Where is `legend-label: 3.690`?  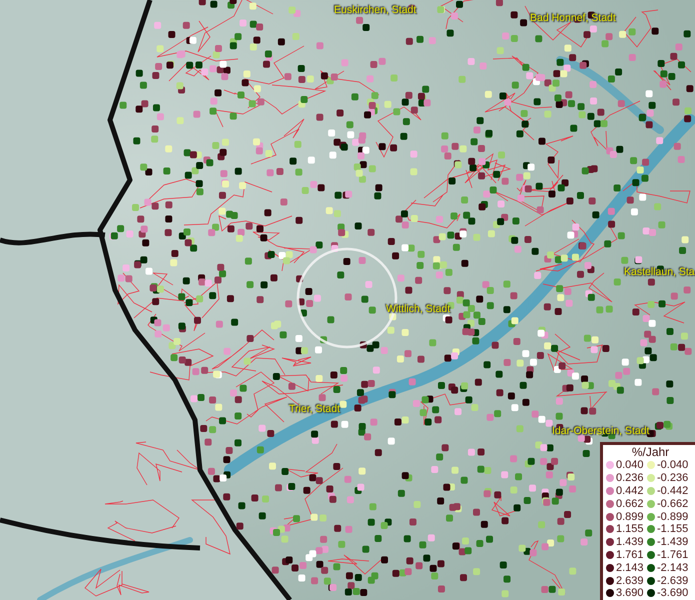
legend-label: 3.690 is located at coordinates (630, 593).